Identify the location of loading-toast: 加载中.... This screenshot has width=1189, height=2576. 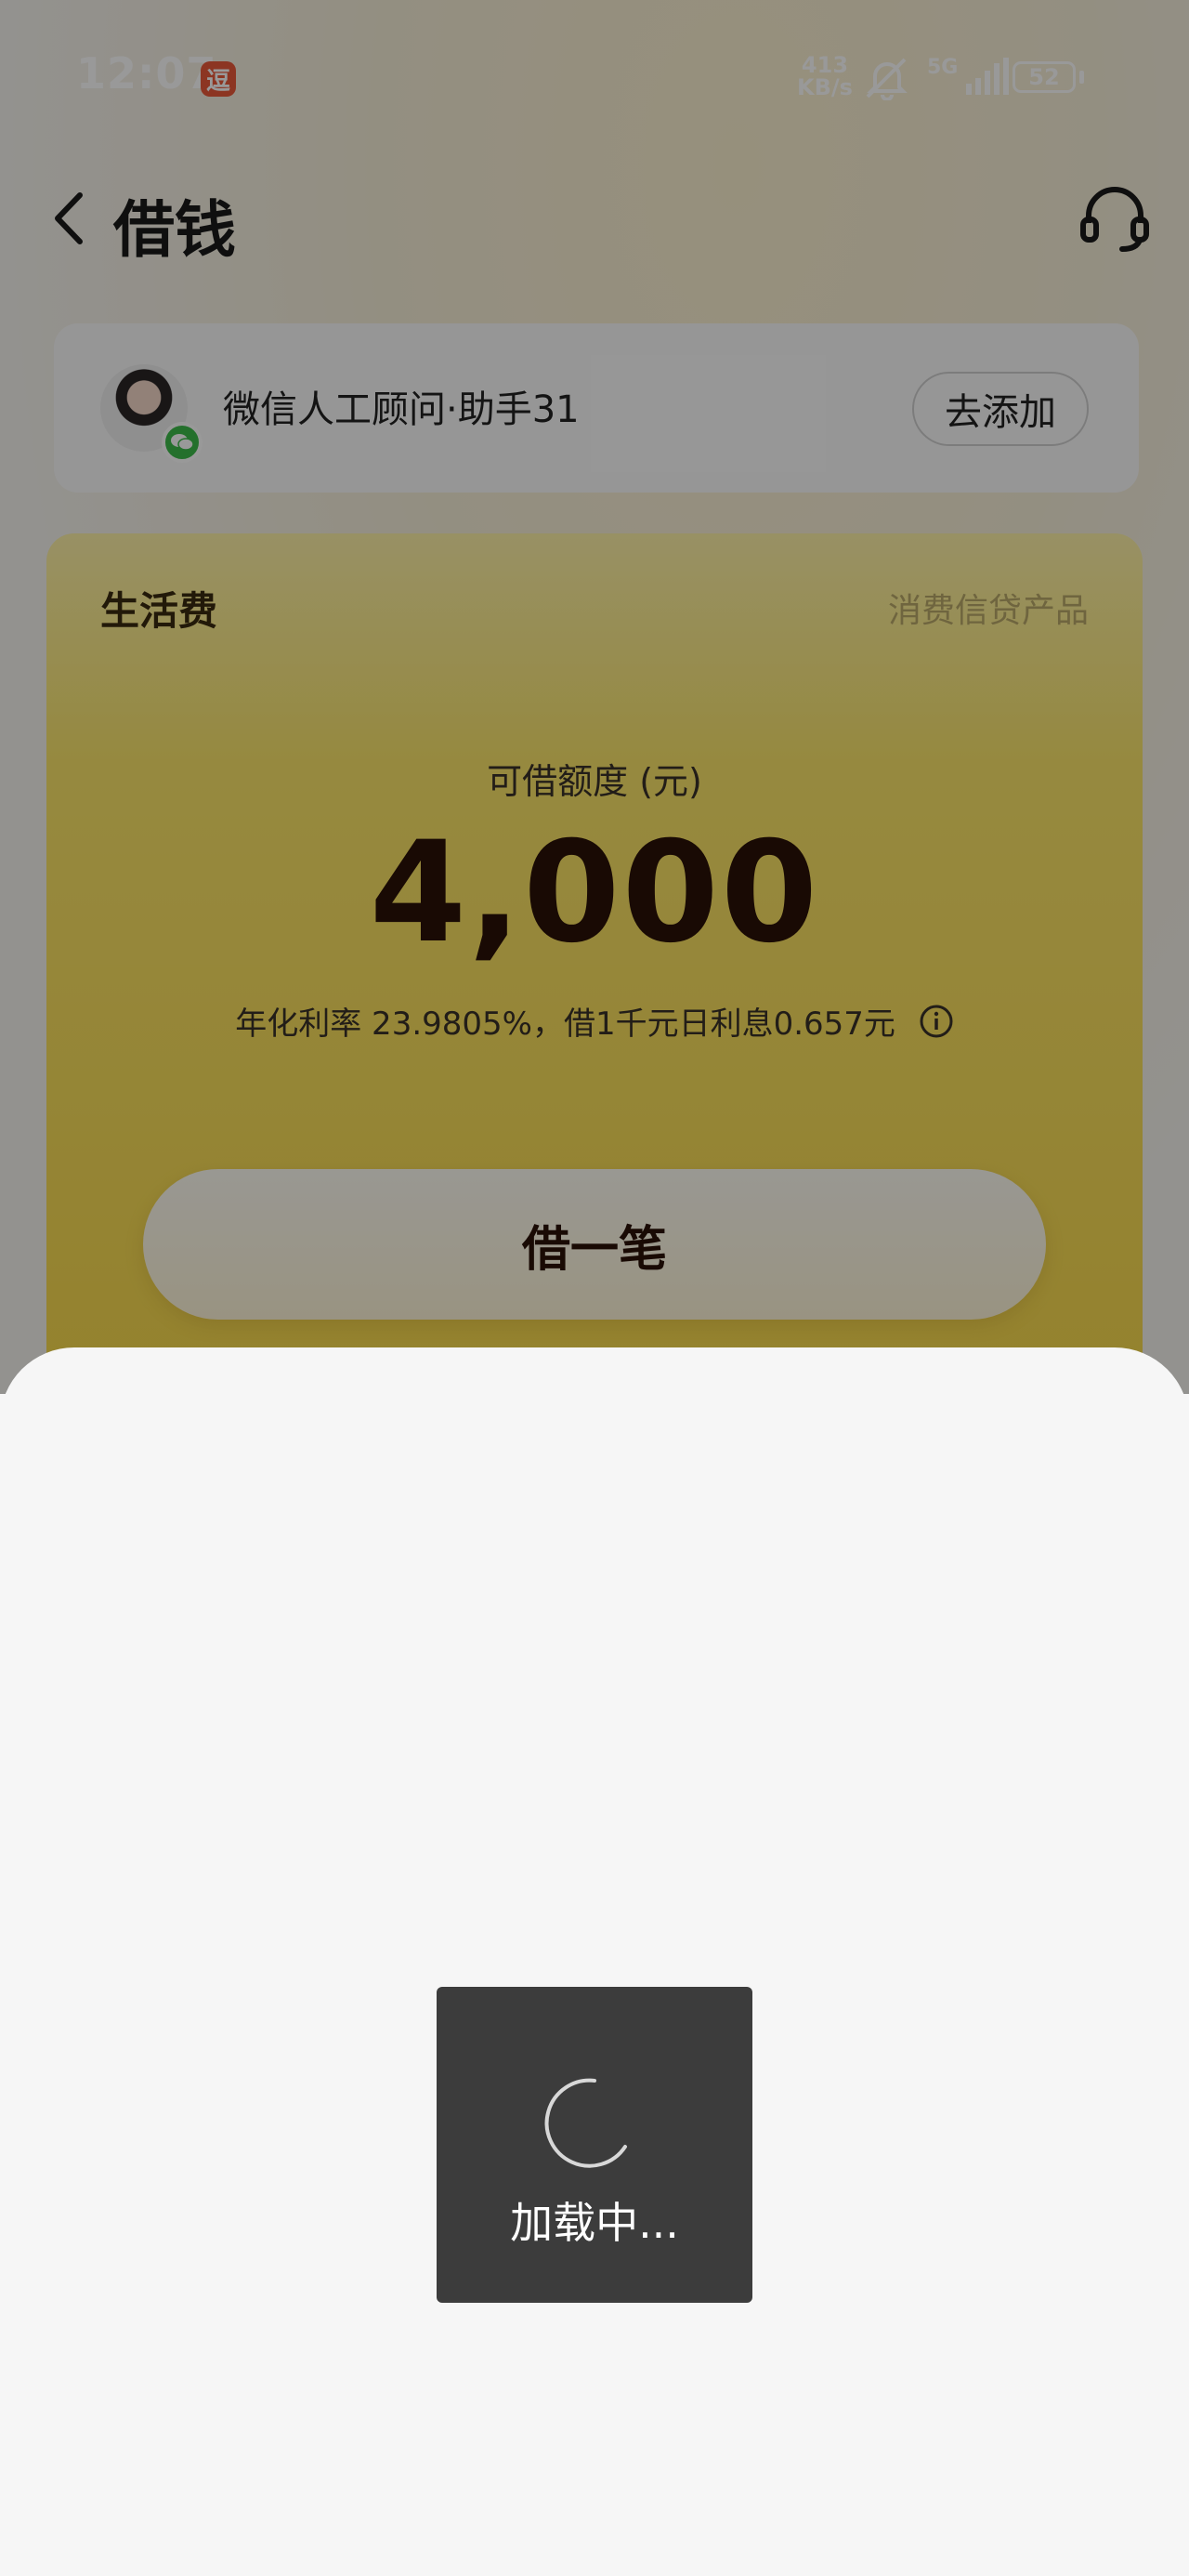
(594, 2145).